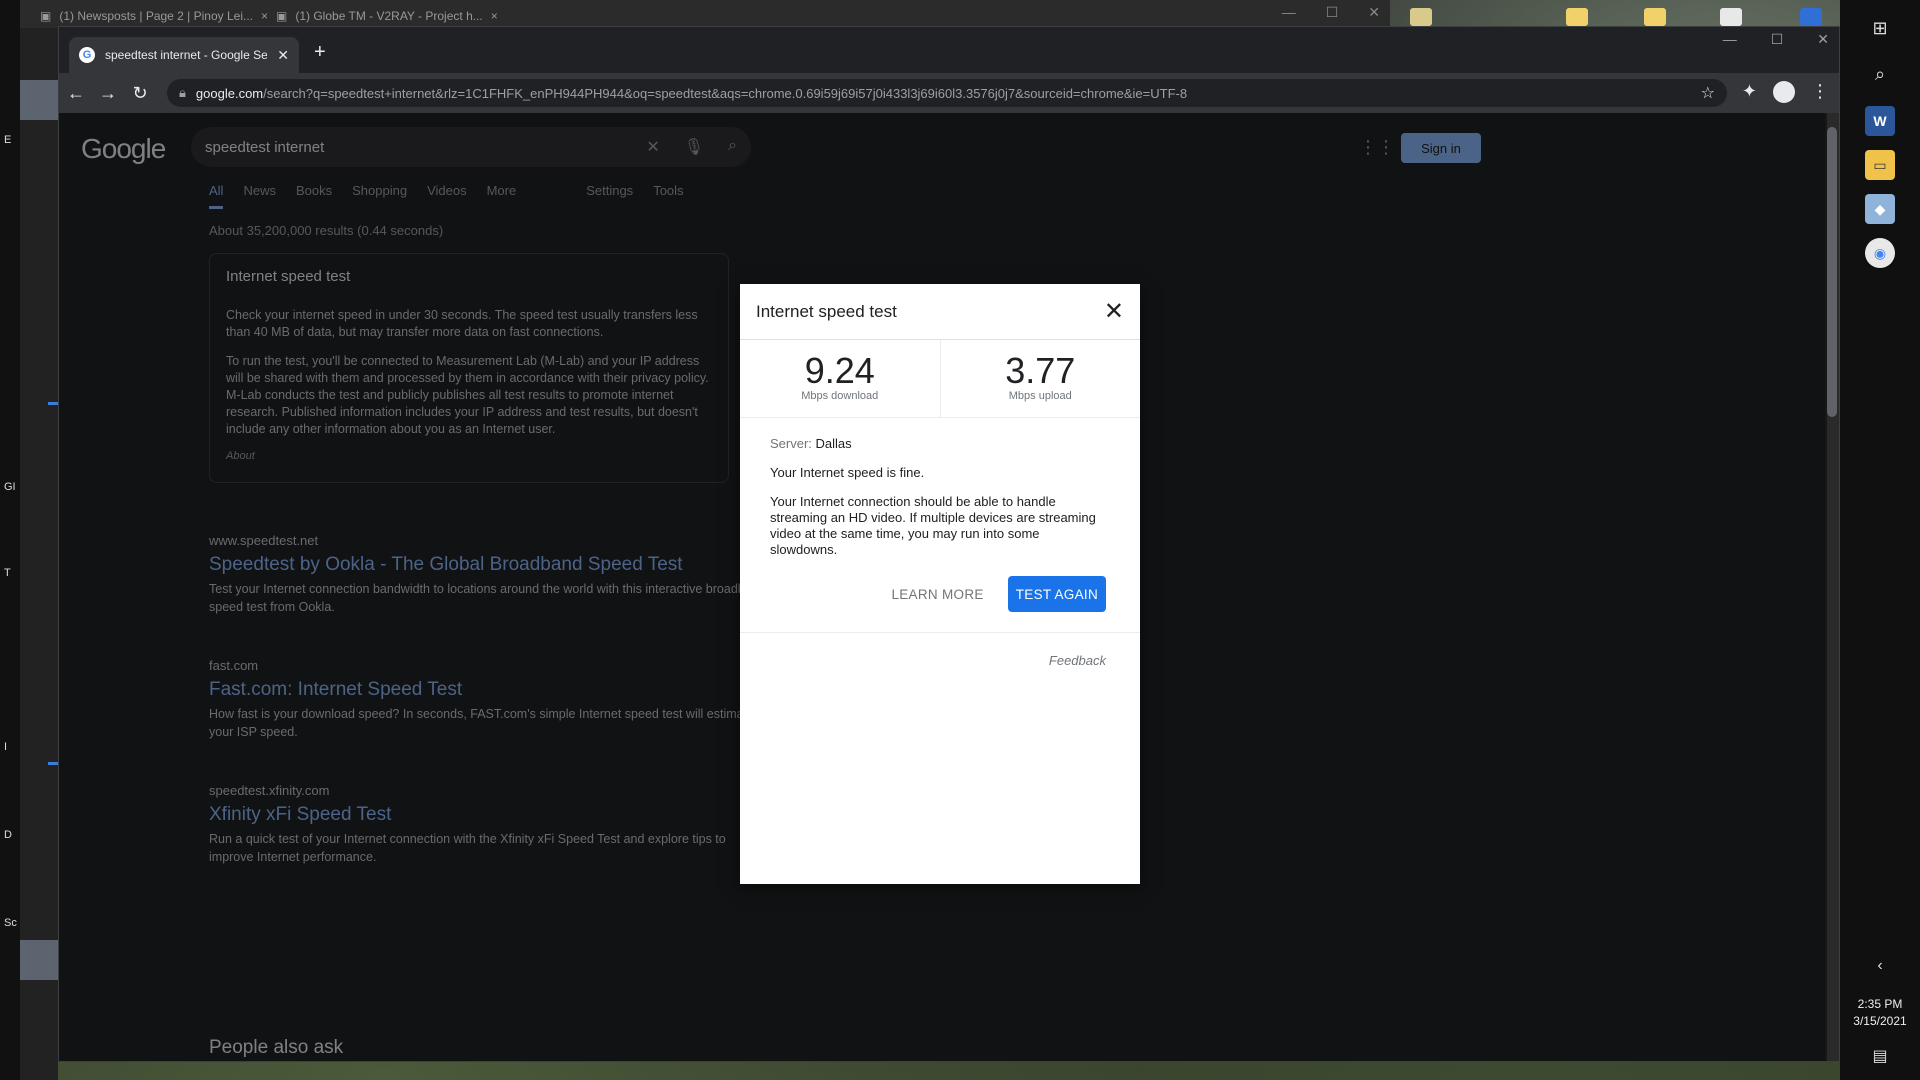  Describe the element at coordinates (1879, 966) in the screenshot. I see `chevron-left-icon: ‹` at that location.